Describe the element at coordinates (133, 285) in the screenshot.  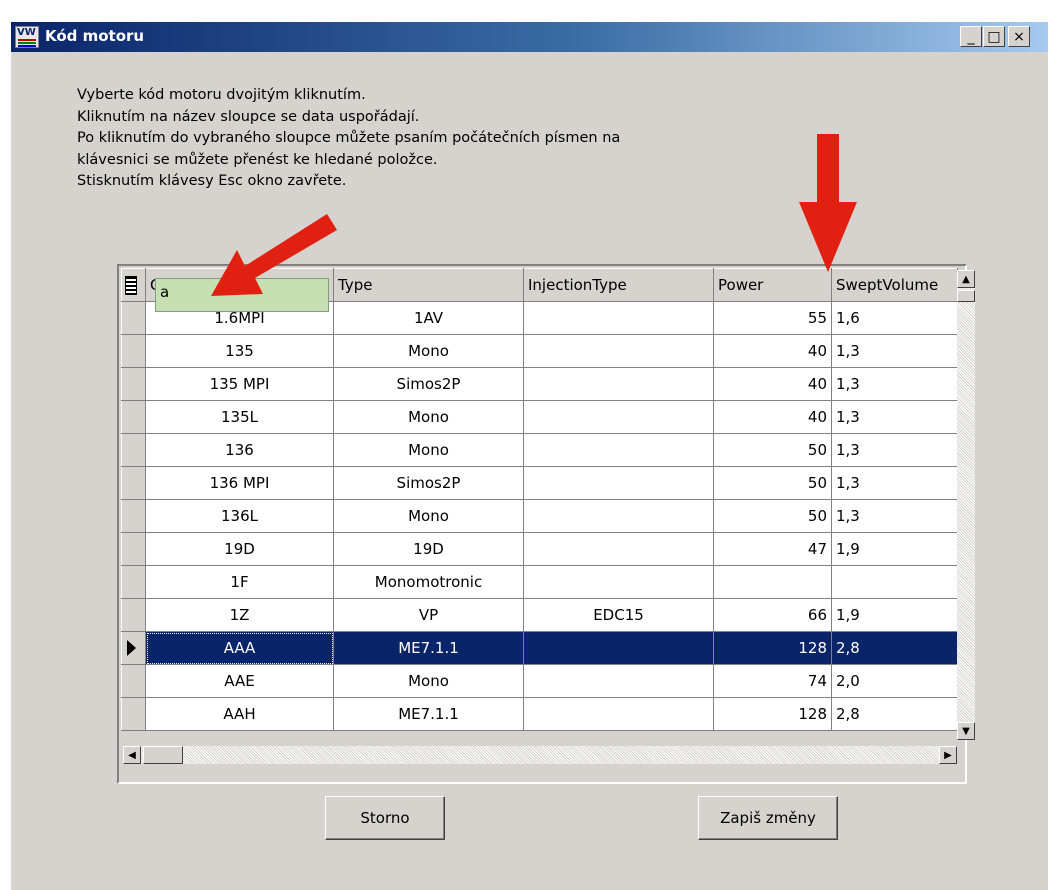
I see `grid-corner` at that location.